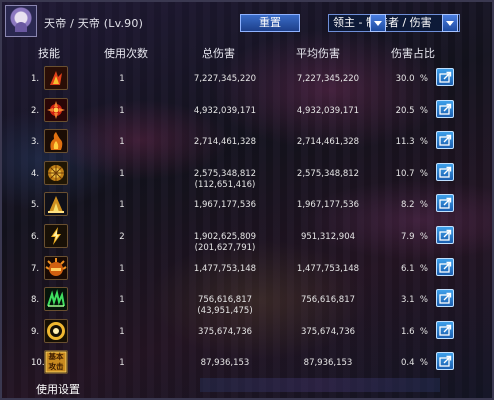 Image resolution: width=494 pixels, height=400 pixels. What do you see at coordinates (394, 23) in the screenshot?
I see `target-select: 领主 - 制造者 / 伤害` at bounding box center [394, 23].